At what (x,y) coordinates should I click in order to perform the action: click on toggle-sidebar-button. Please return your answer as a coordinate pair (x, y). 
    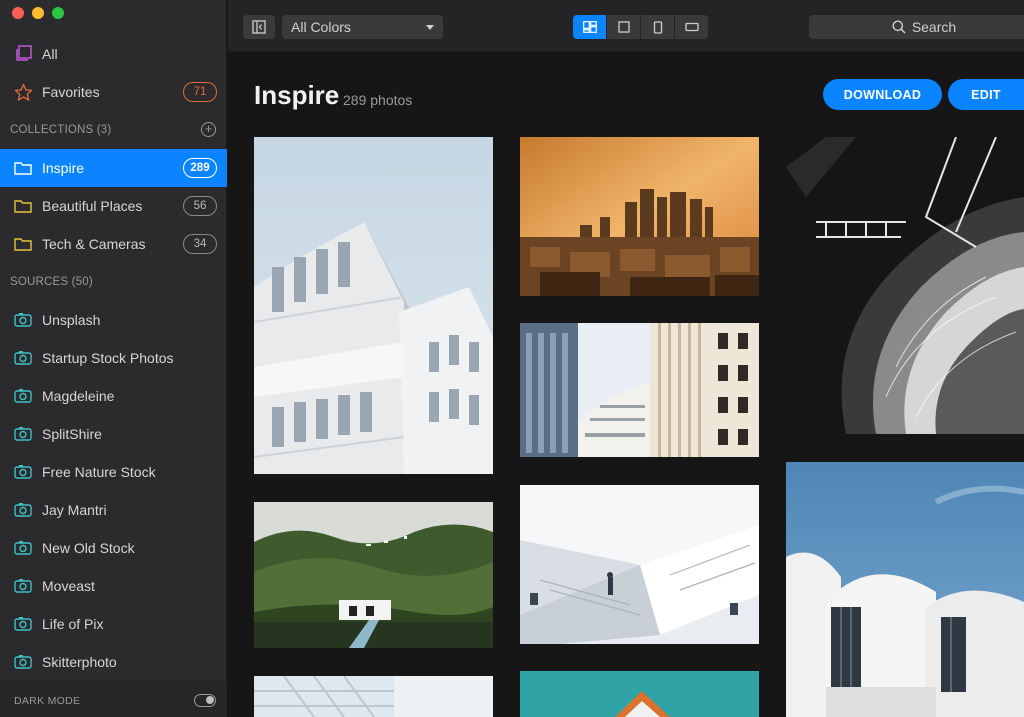
    Looking at the image, I should click on (259, 27).